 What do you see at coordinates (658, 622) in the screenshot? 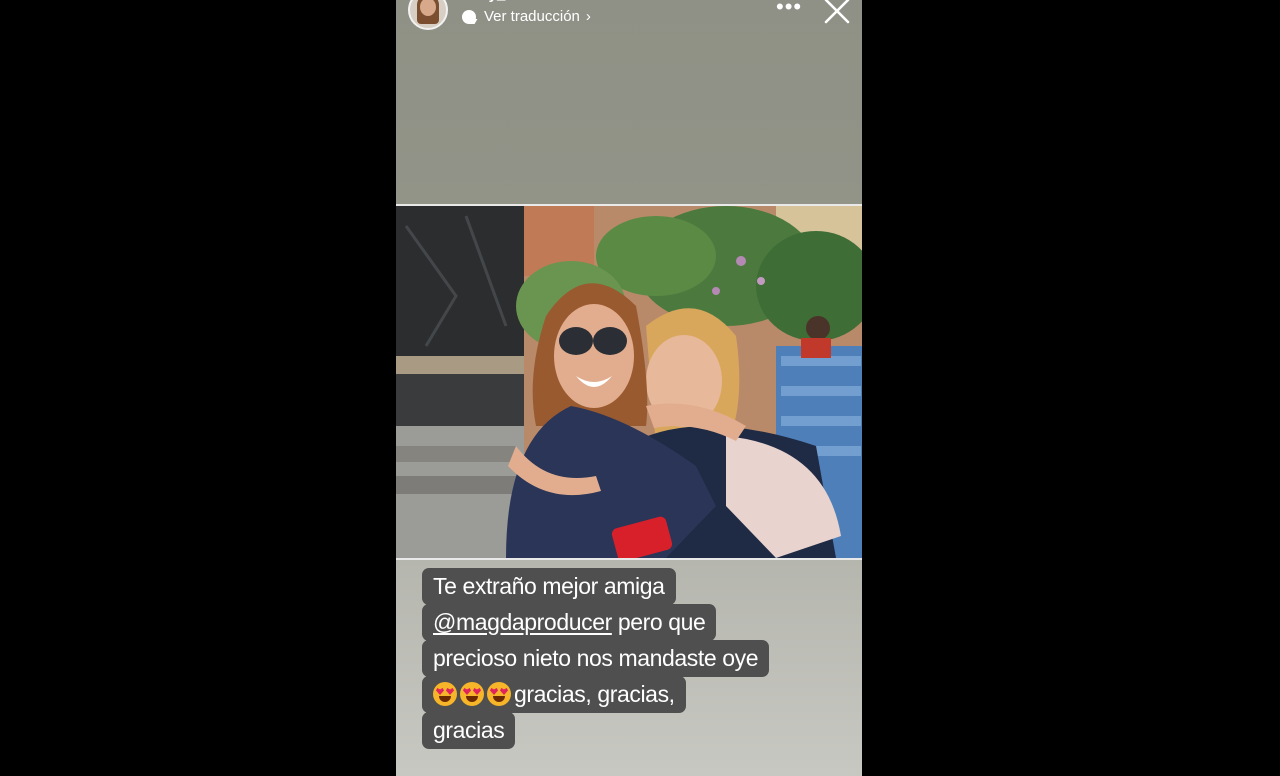
I see `caption-line-2-text: pero que` at bounding box center [658, 622].